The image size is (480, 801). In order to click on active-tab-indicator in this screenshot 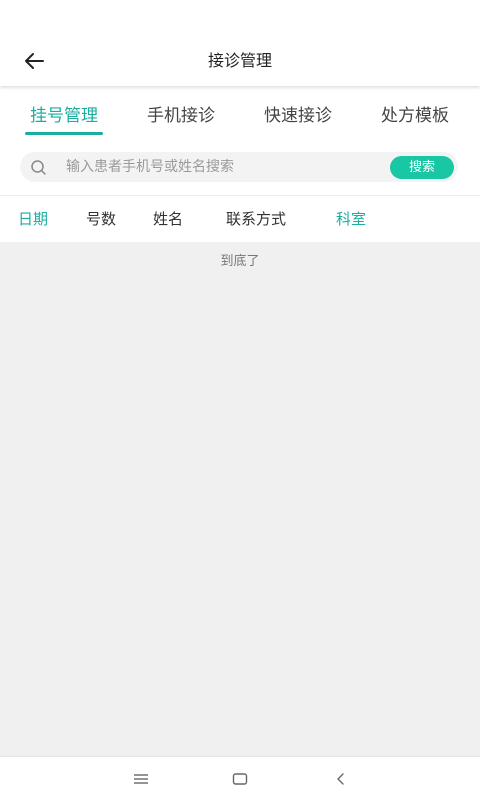, I will do `click(64, 133)`.